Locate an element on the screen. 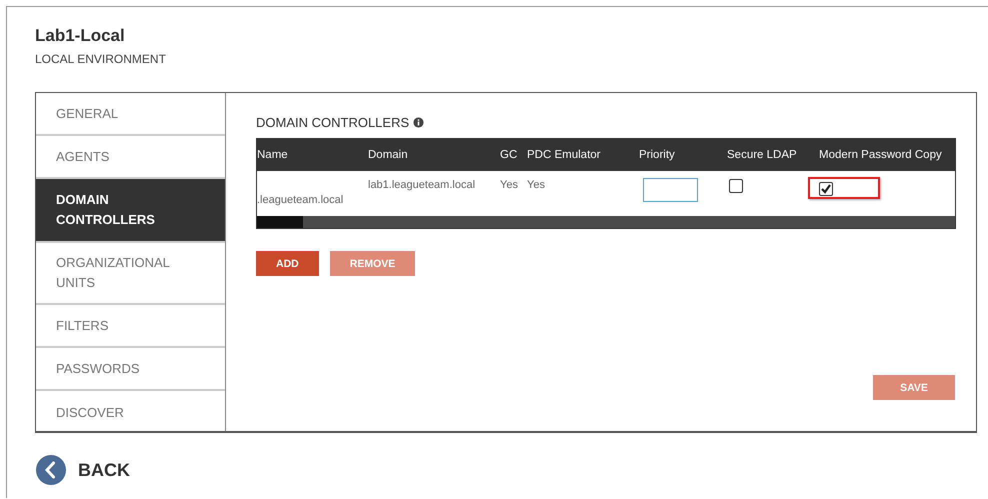  column-header: Priority is located at coordinates (657, 155).